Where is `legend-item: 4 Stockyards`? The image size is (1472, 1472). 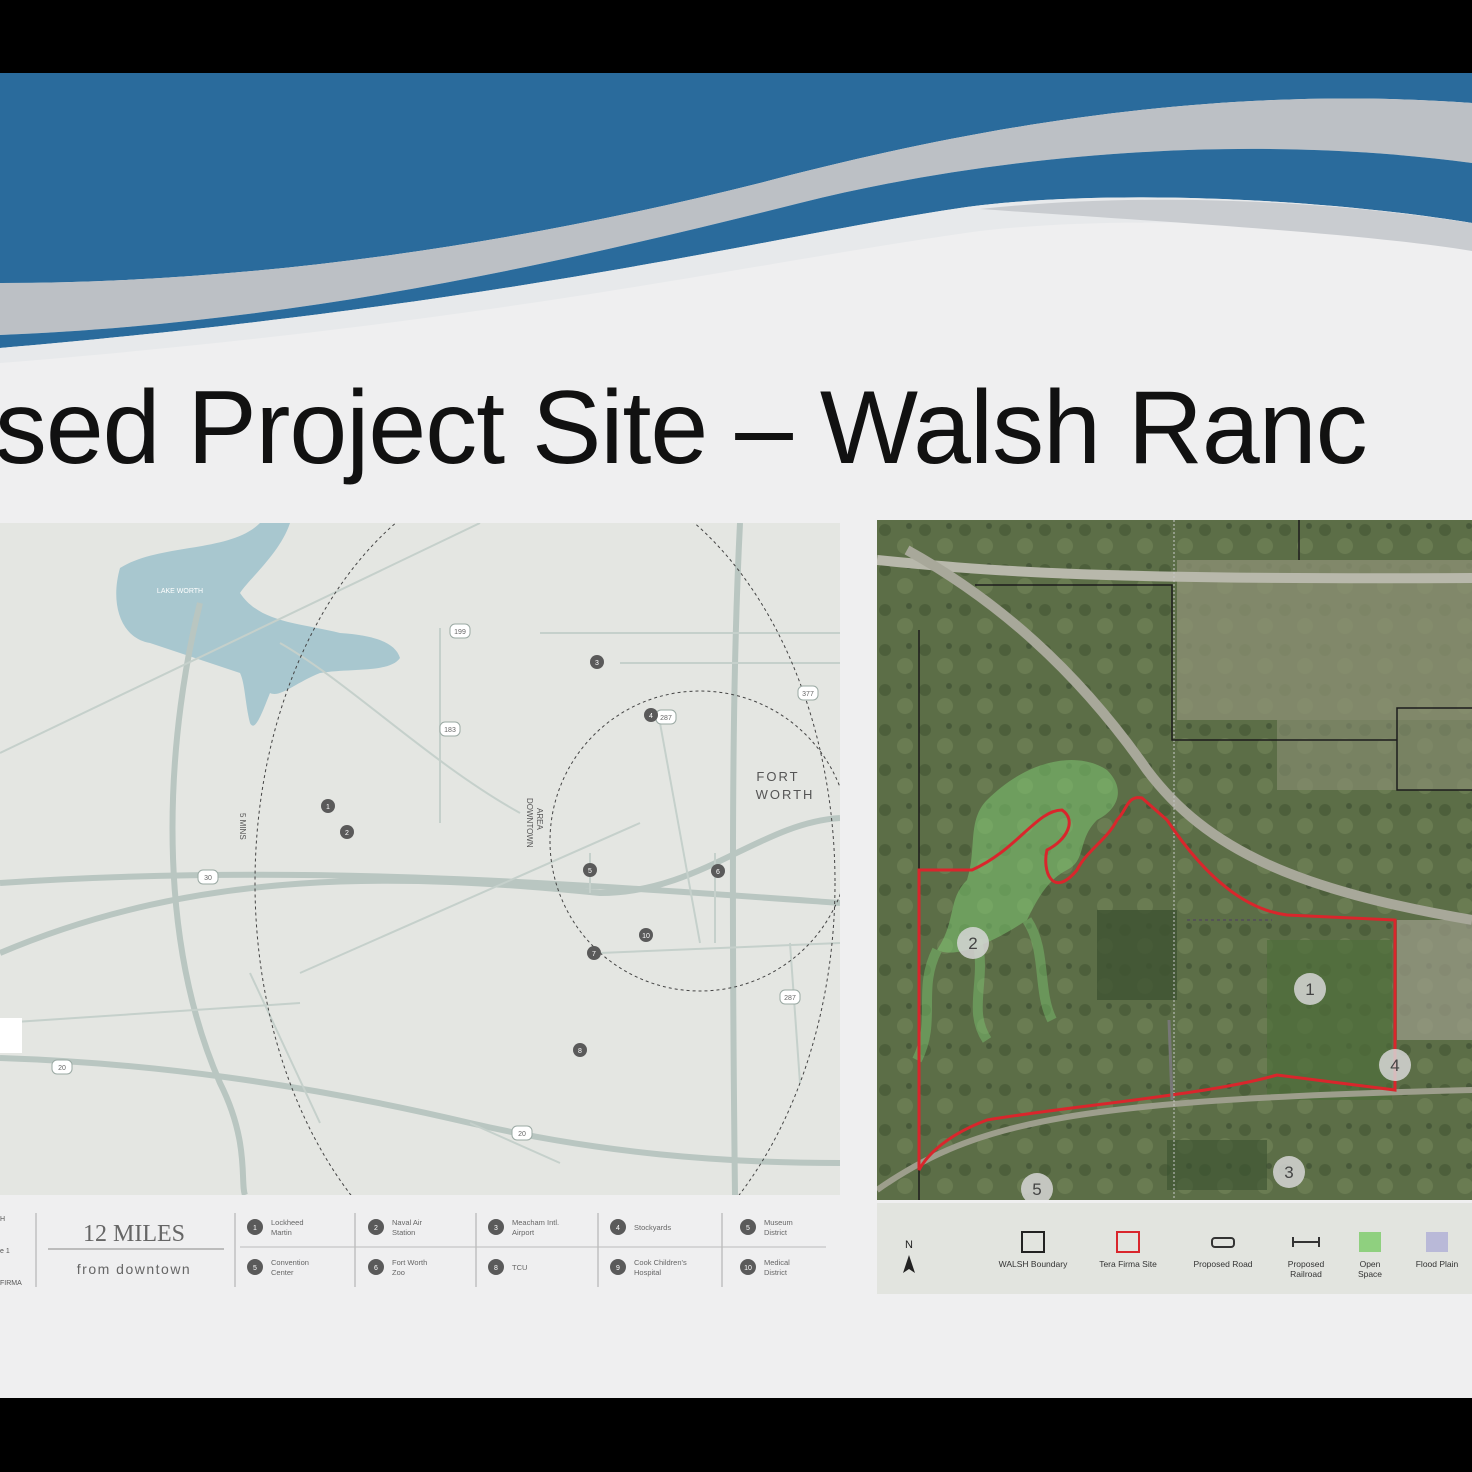
legend-item: 4 Stockyards is located at coordinates (640, 1227).